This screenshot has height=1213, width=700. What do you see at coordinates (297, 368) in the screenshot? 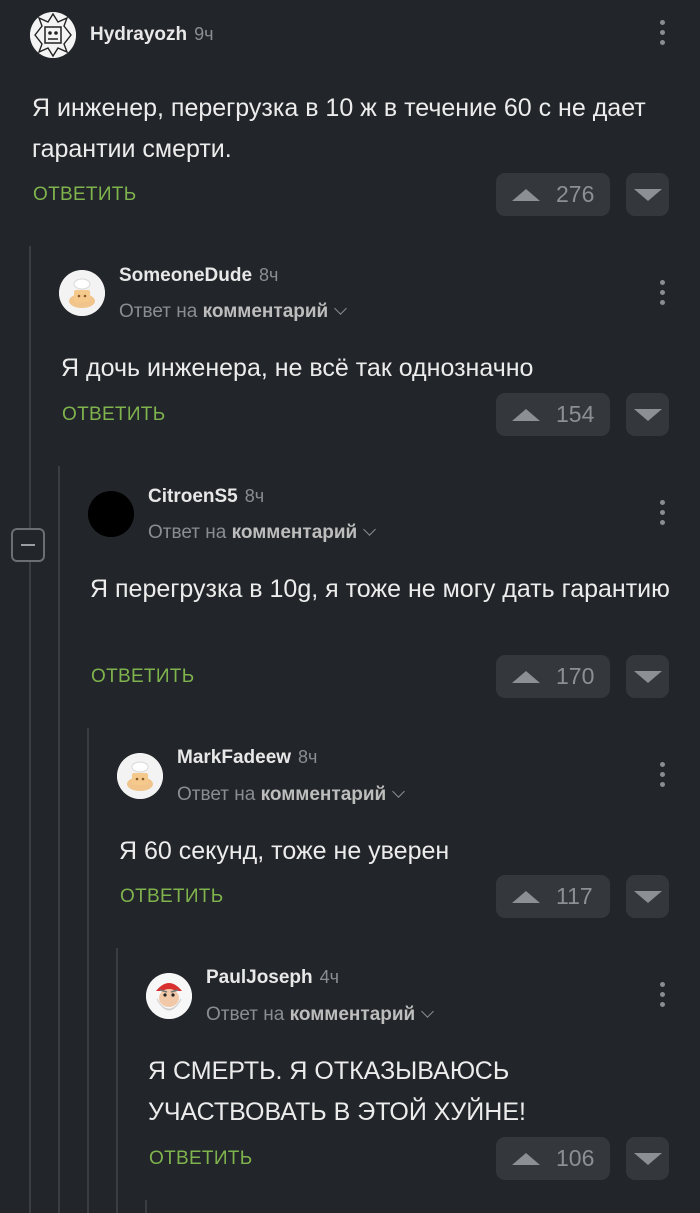
I see `comment-text: Я дочь инженера, не всё так однозначно` at bounding box center [297, 368].